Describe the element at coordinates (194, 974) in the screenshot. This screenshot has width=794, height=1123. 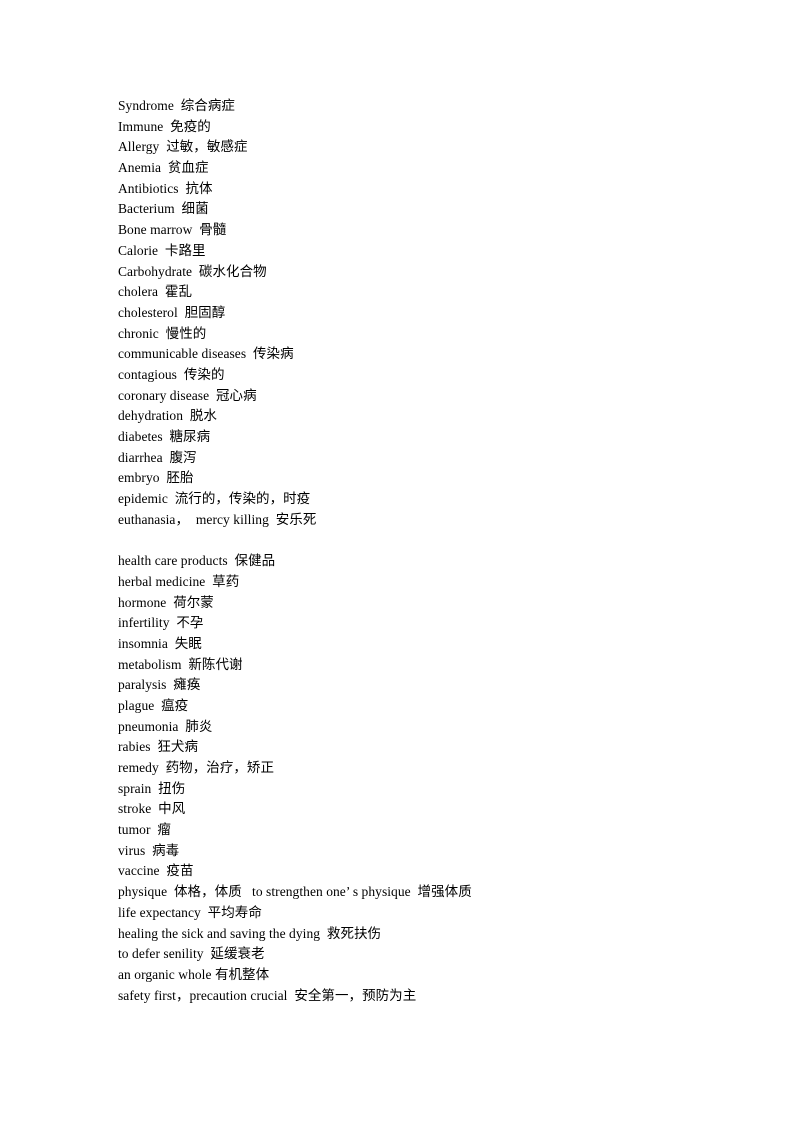
I see `vocabulary-entry-organic-whole: an organic whole 有机整体` at that location.